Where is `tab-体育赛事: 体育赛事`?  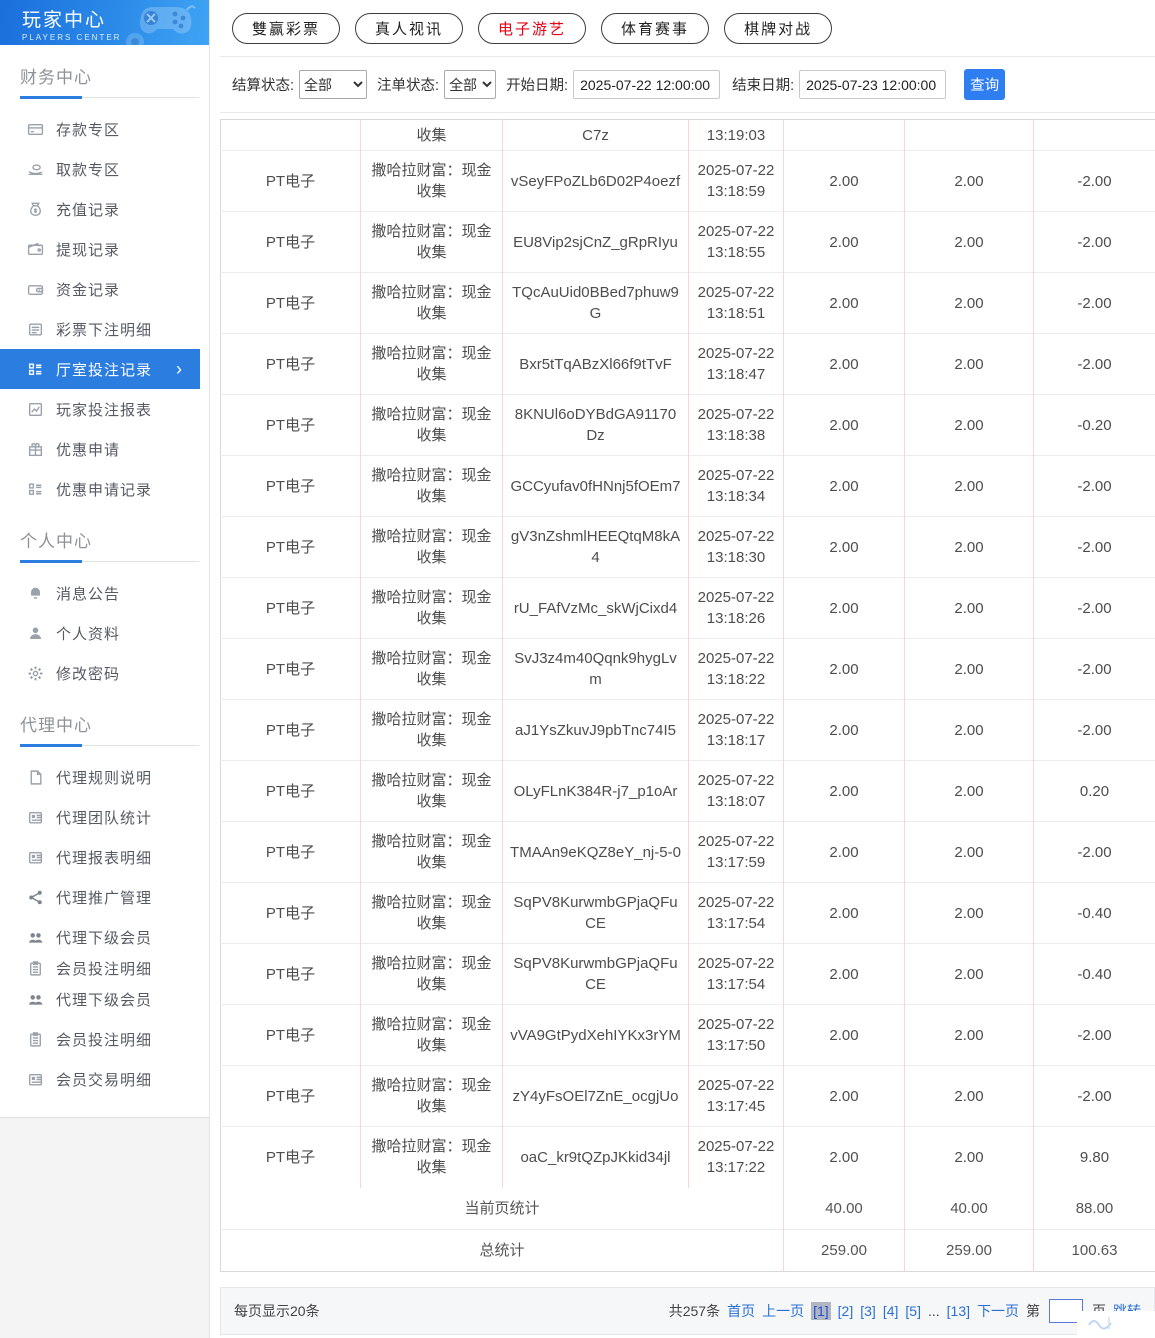
tab-体育赛事: 体育赛事 is located at coordinates (655, 28).